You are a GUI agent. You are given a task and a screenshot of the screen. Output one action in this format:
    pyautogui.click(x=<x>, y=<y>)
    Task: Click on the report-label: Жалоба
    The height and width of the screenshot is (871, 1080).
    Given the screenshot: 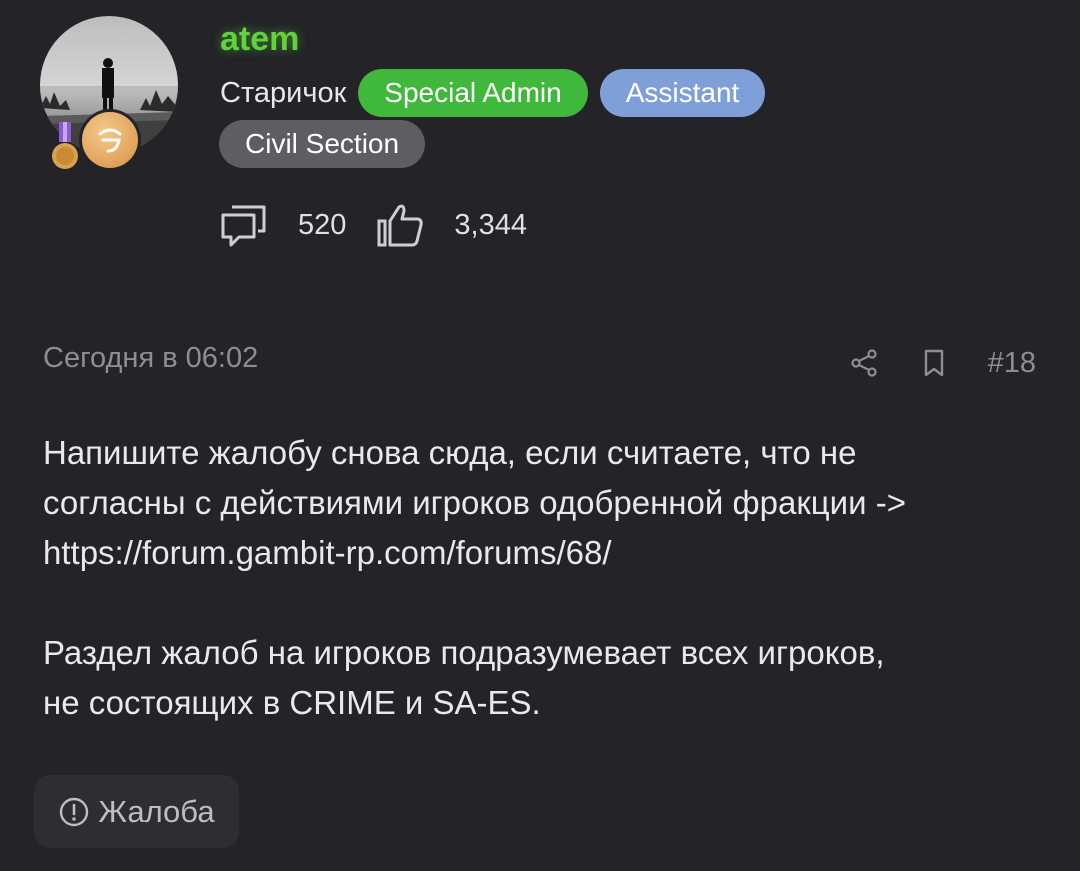 What is the action you would take?
    pyautogui.click(x=156, y=811)
    